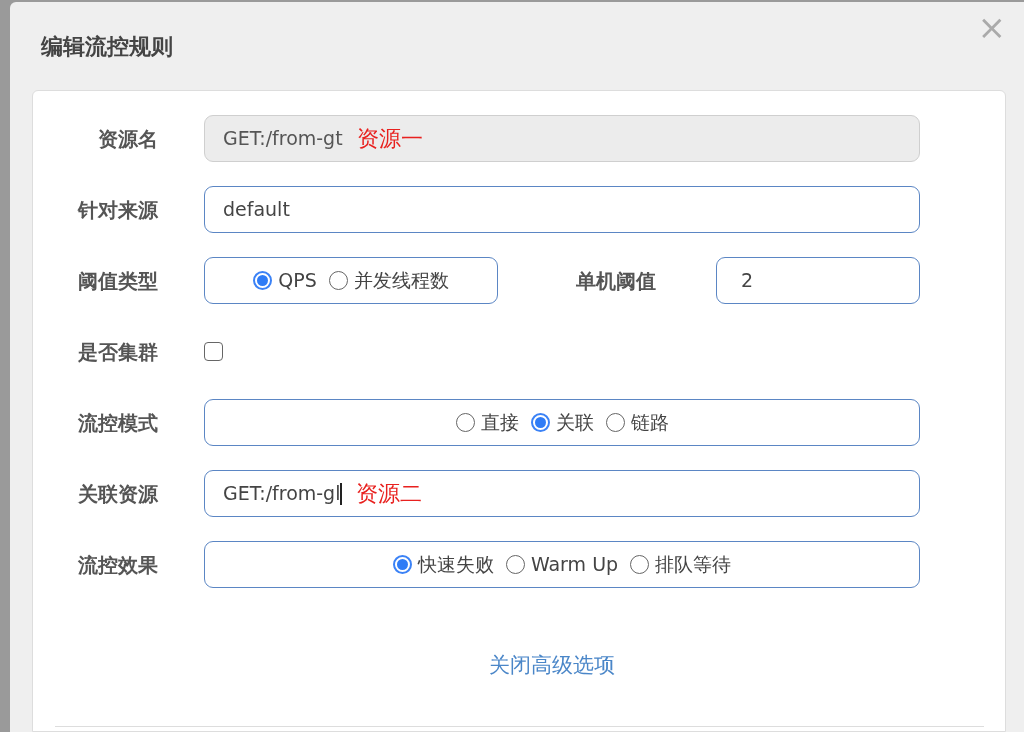 Image resolution: width=1024 pixels, height=732 pixels. I want to click on field-label: 资源名, so click(128, 139).